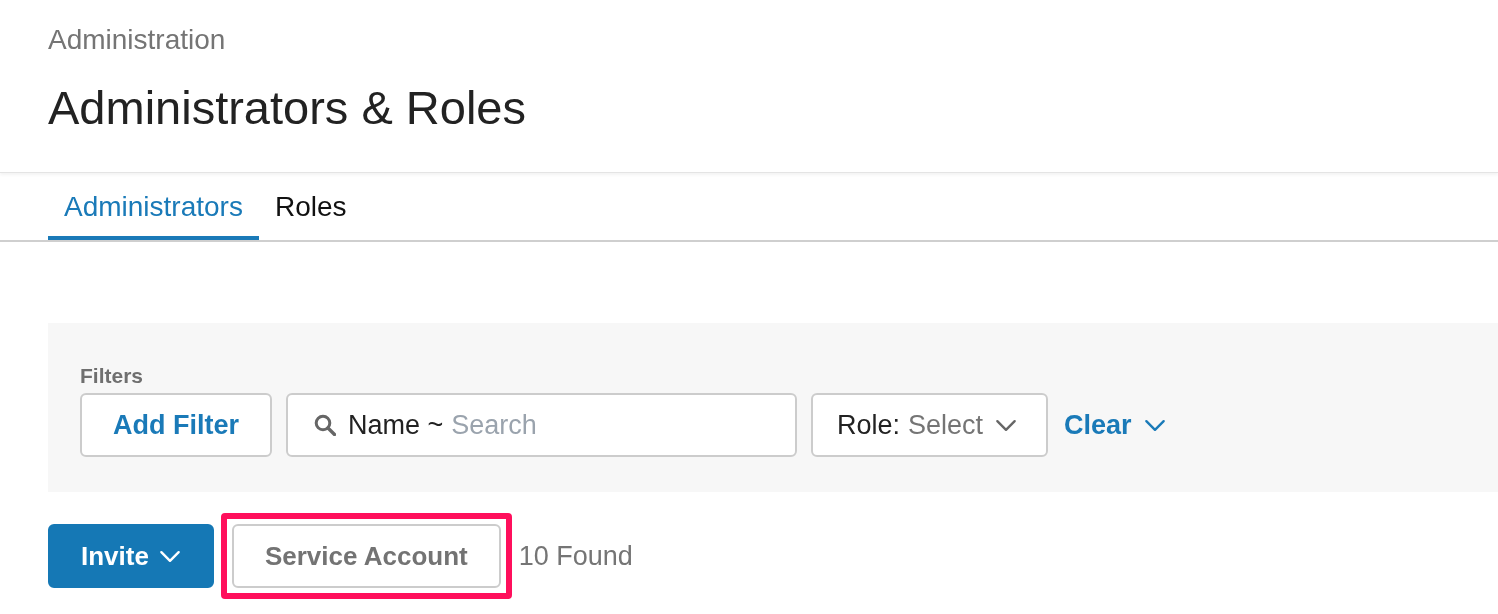 The height and width of the screenshot is (614, 1498). I want to click on tab: Administrators, so click(153, 206).